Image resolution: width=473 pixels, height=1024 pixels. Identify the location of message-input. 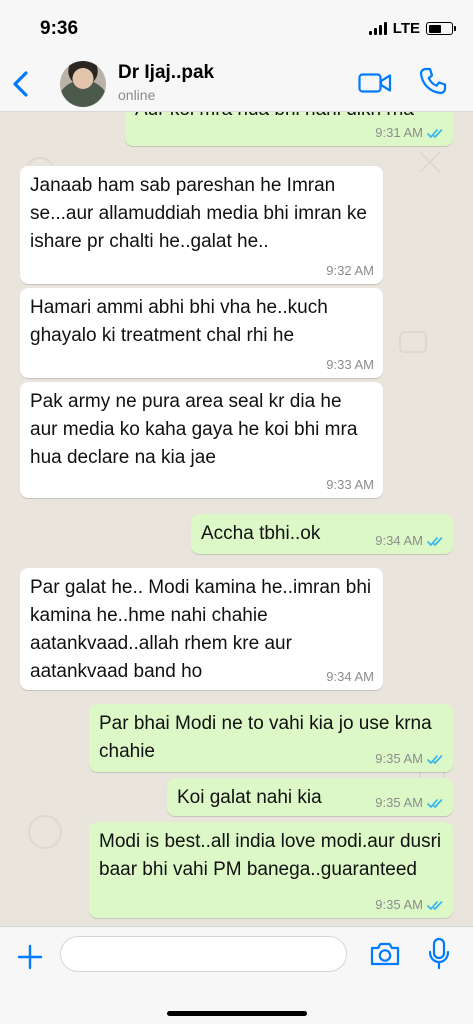
(203, 954).